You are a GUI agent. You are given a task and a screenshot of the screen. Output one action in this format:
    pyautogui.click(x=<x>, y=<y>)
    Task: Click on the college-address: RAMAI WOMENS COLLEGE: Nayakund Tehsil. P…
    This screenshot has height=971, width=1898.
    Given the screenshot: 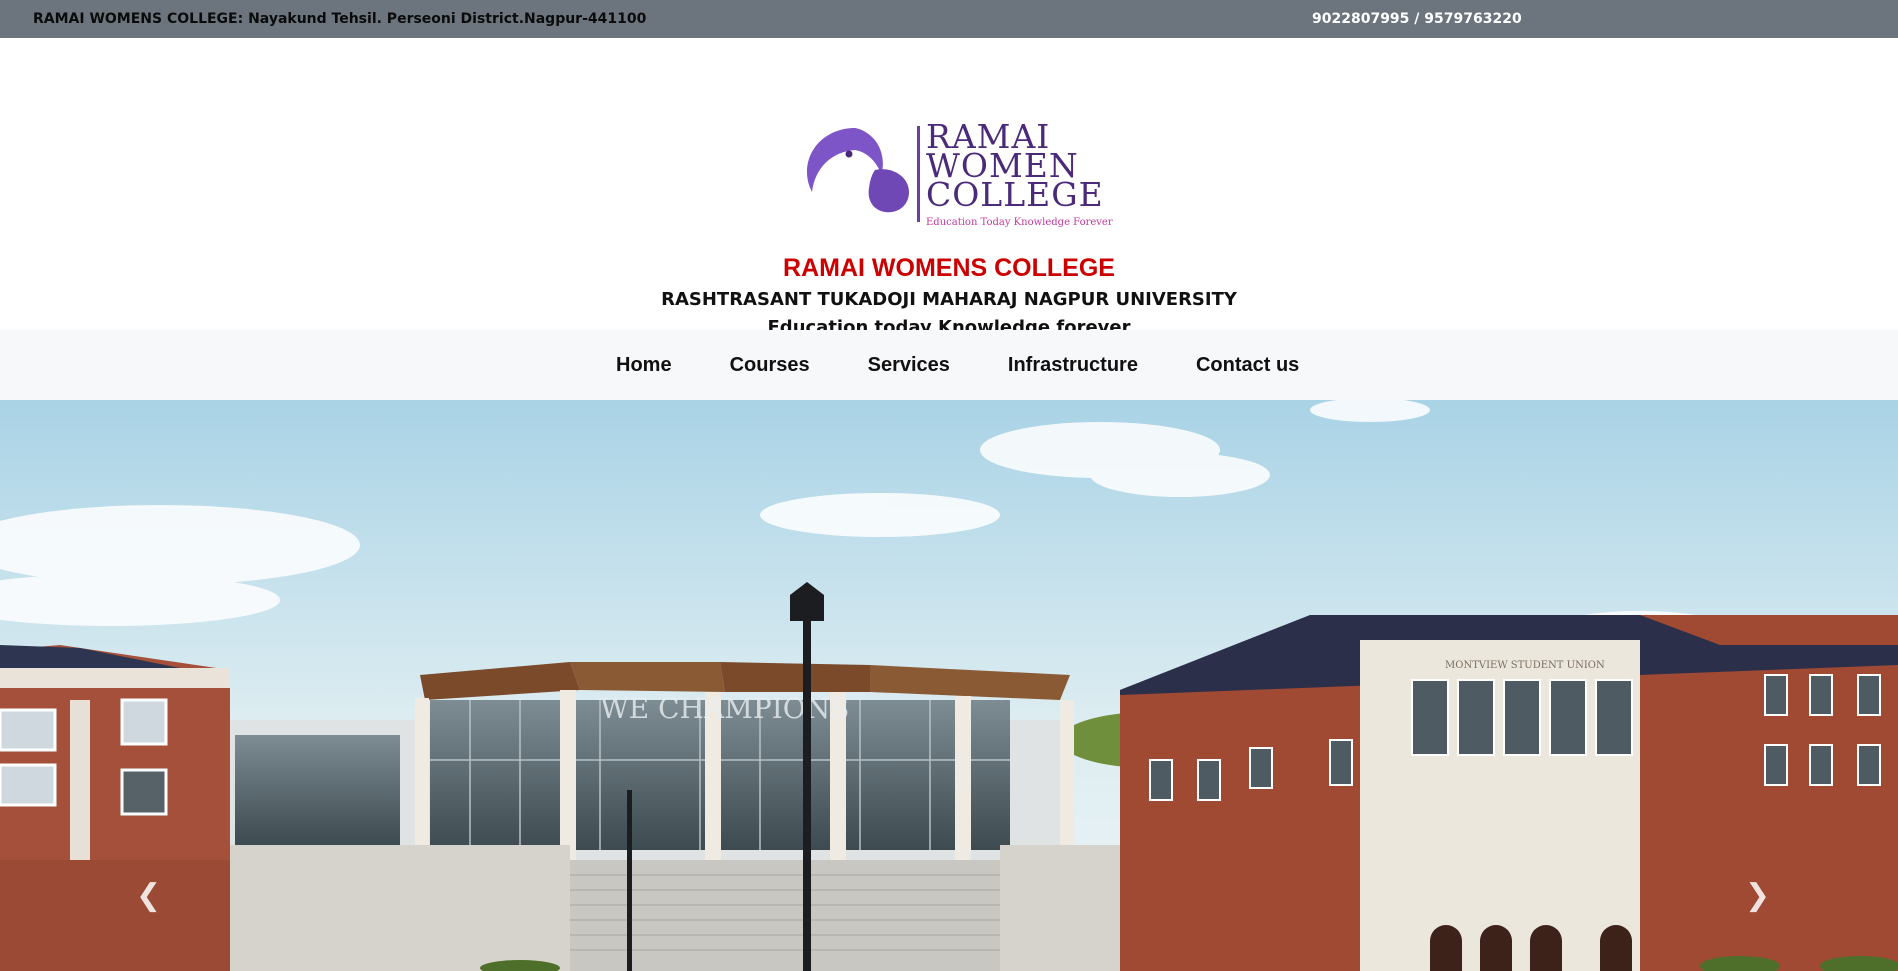 What is the action you would take?
    pyautogui.click(x=340, y=19)
    